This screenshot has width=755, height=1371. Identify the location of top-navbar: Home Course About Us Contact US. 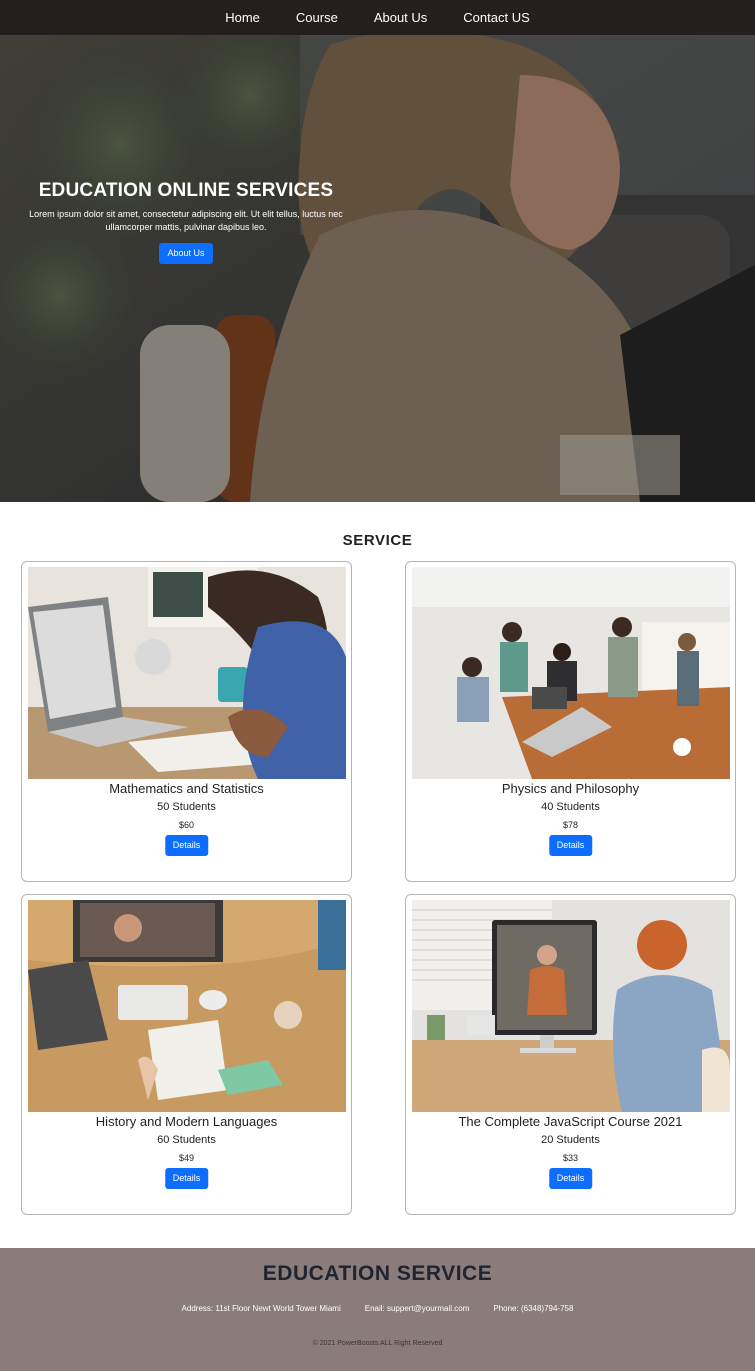
(377, 17).